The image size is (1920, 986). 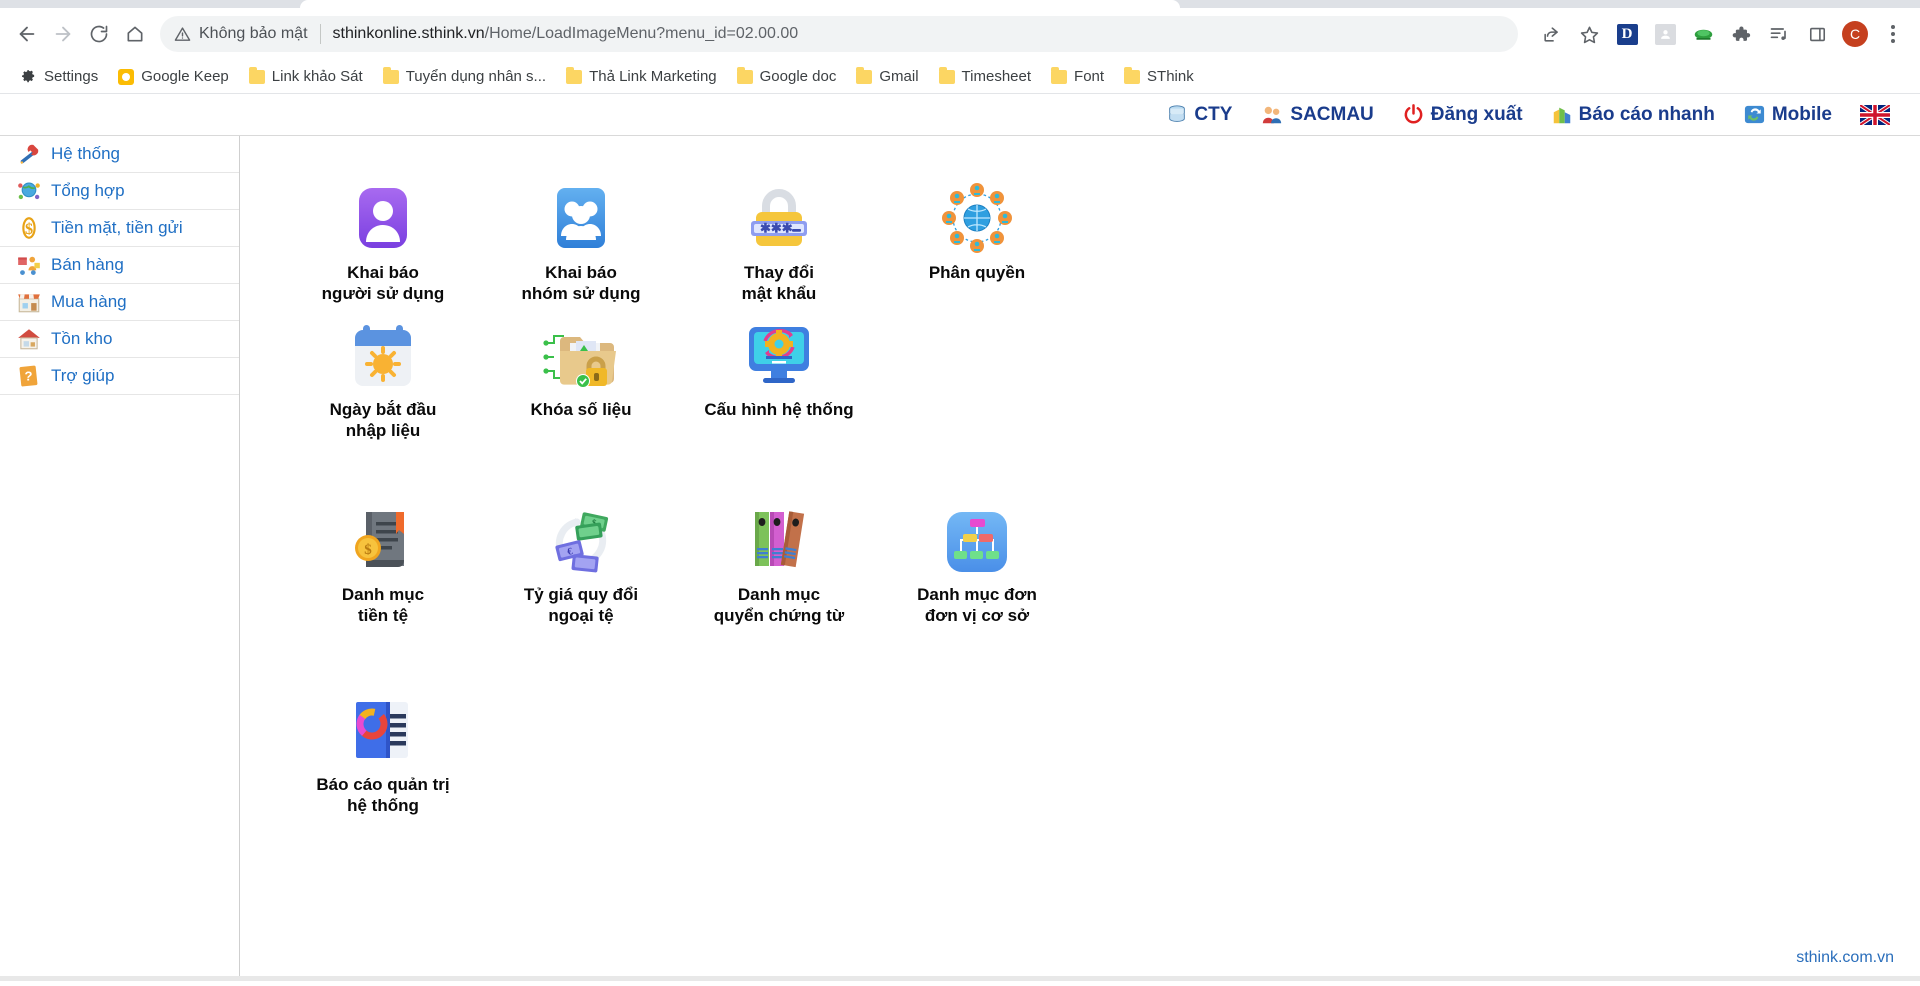 What do you see at coordinates (87, 264) in the screenshot?
I see `sidebar-item-label: Bán hàng` at bounding box center [87, 264].